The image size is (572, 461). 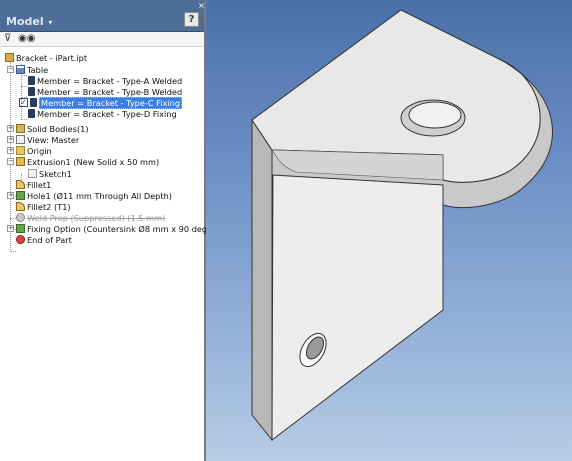 What do you see at coordinates (110, 91) in the screenshot?
I see `tree-item-label: Member = Bracket - Type-B Welded` at bounding box center [110, 91].